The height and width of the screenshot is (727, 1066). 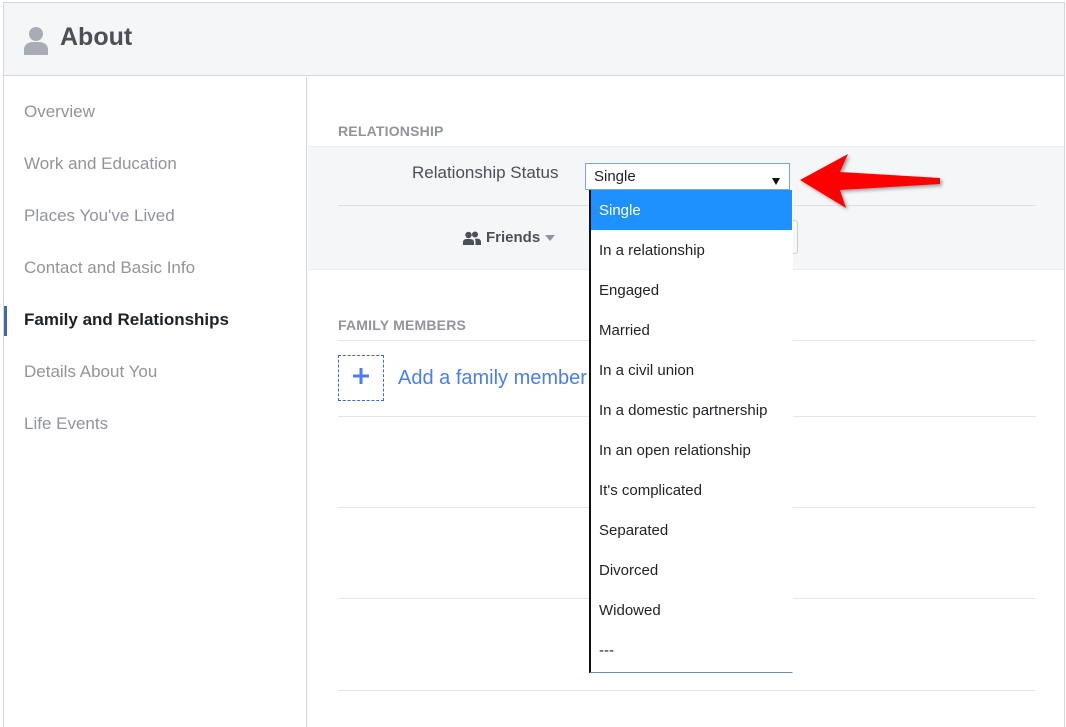 What do you see at coordinates (687, 690) in the screenshot?
I see `family-divider` at bounding box center [687, 690].